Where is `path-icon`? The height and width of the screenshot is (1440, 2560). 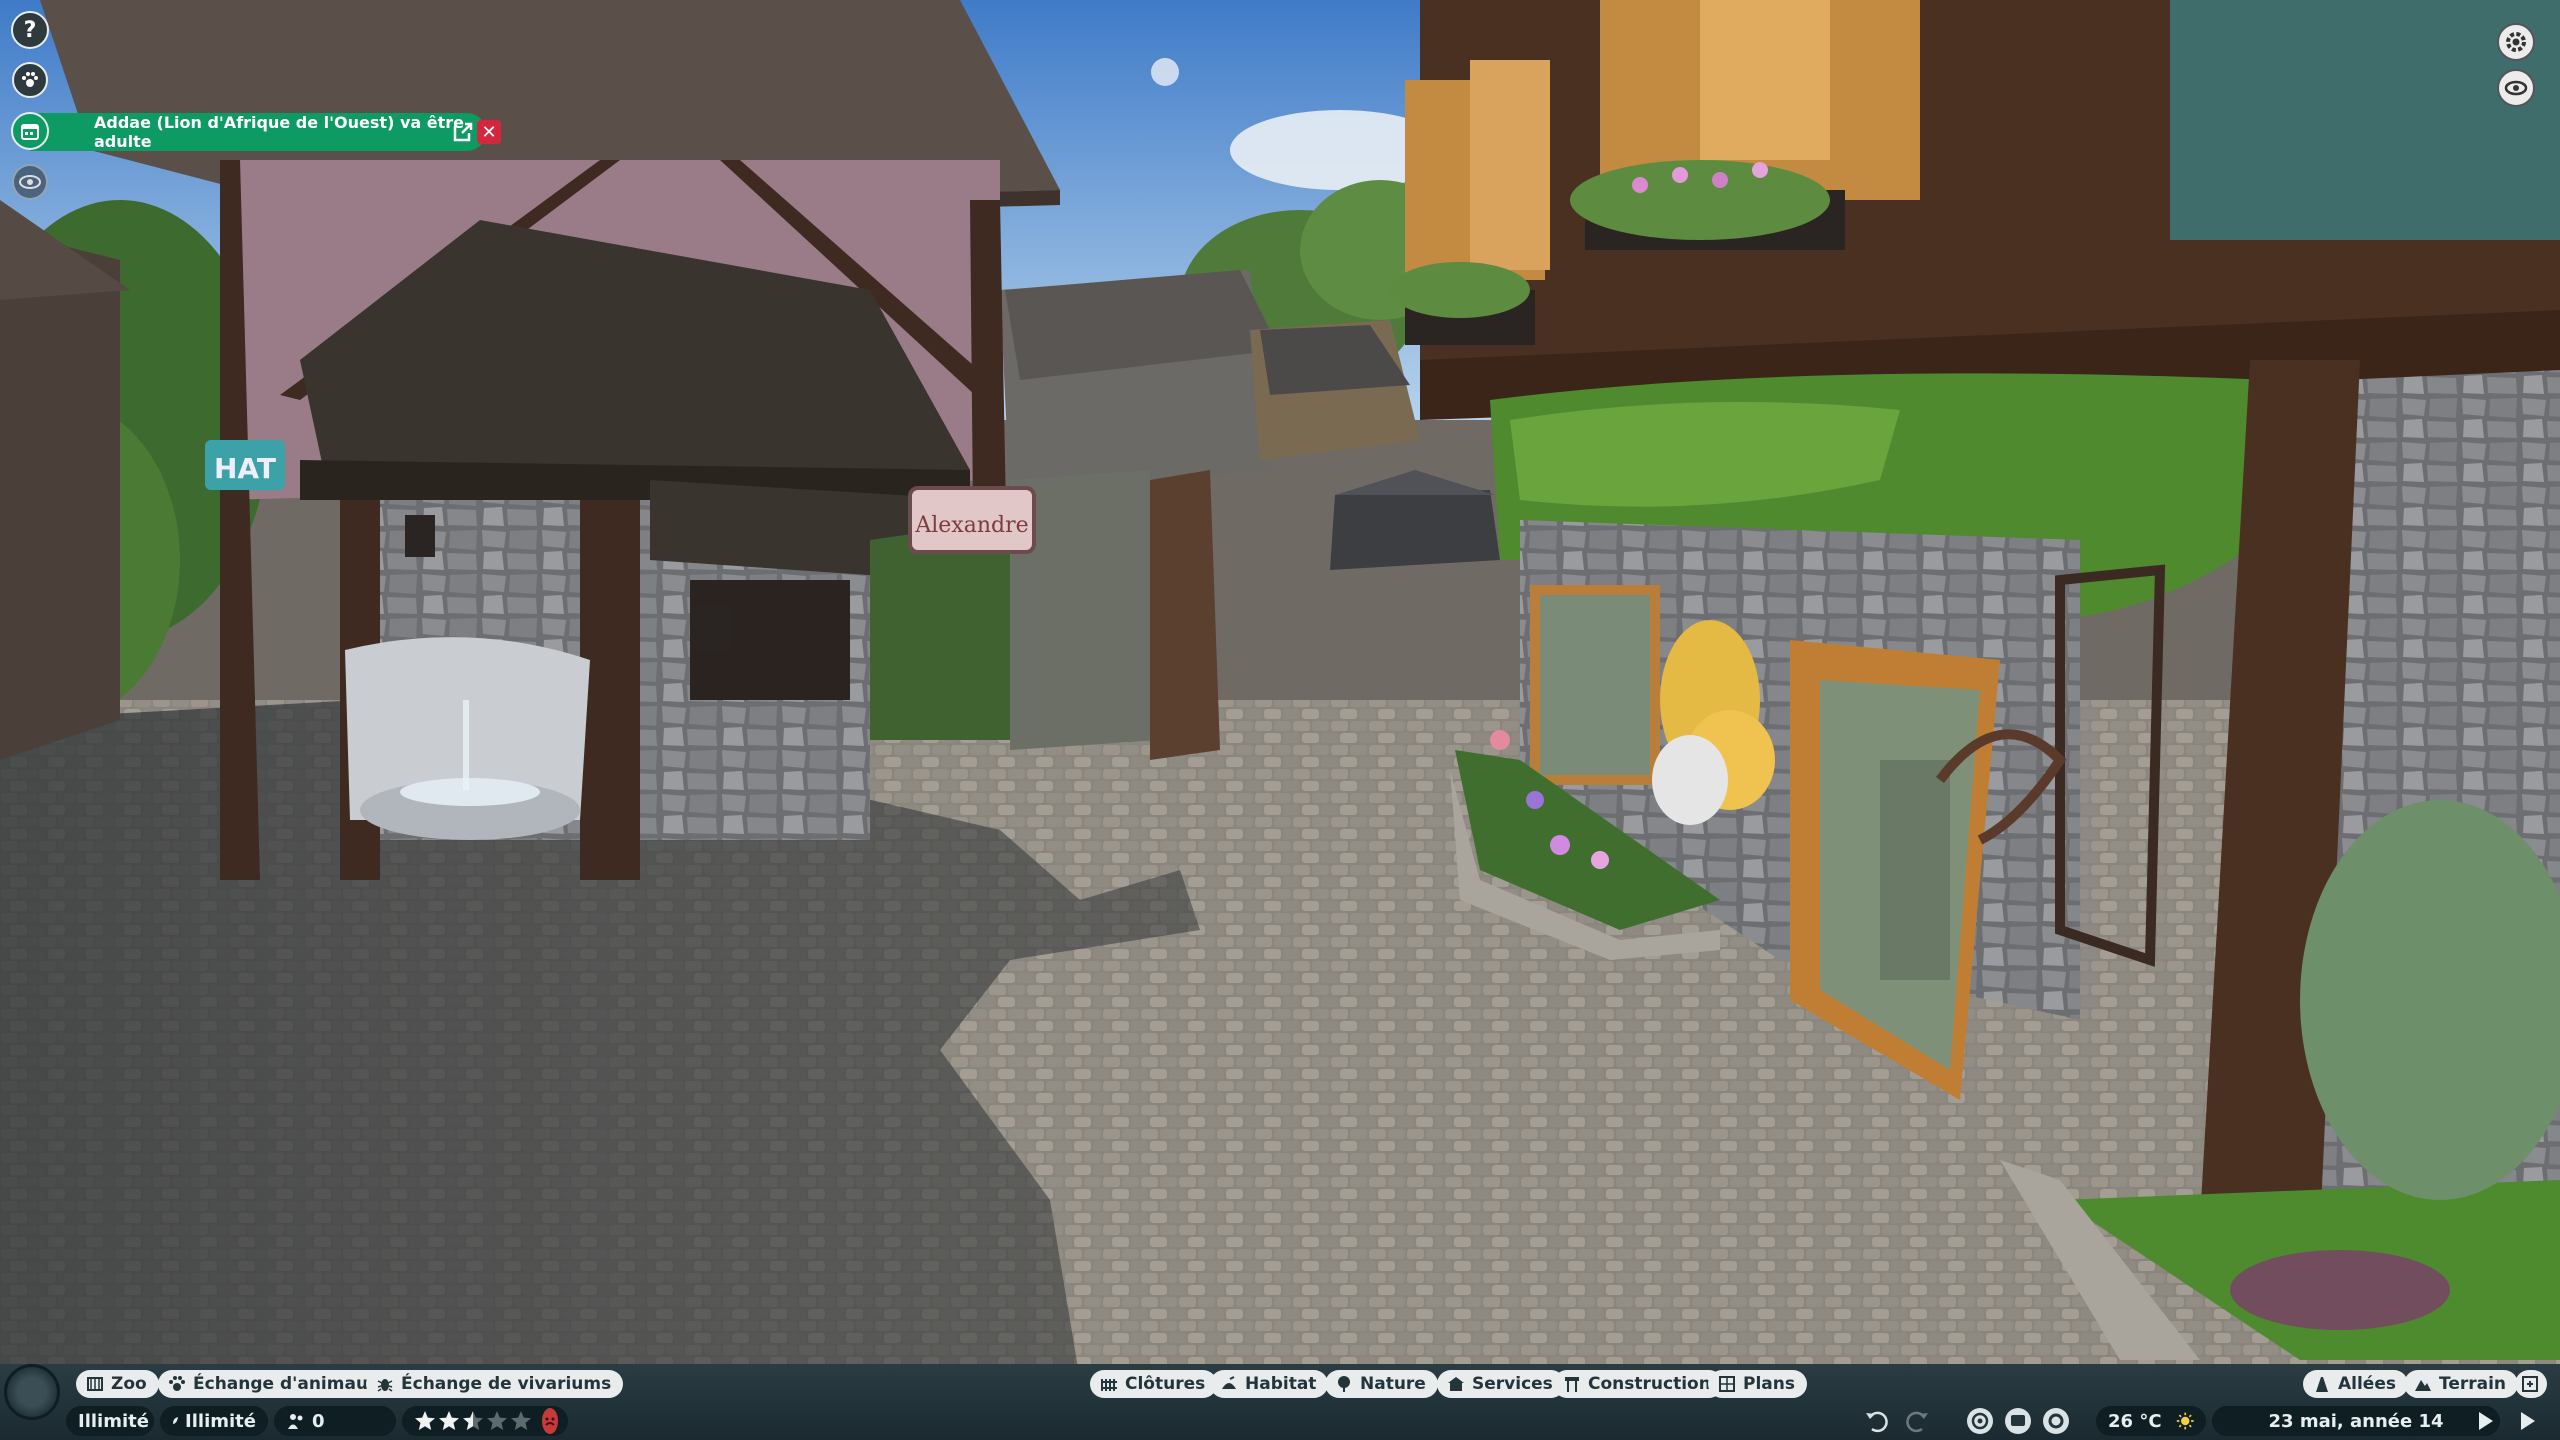 path-icon is located at coordinates (2322, 1384).